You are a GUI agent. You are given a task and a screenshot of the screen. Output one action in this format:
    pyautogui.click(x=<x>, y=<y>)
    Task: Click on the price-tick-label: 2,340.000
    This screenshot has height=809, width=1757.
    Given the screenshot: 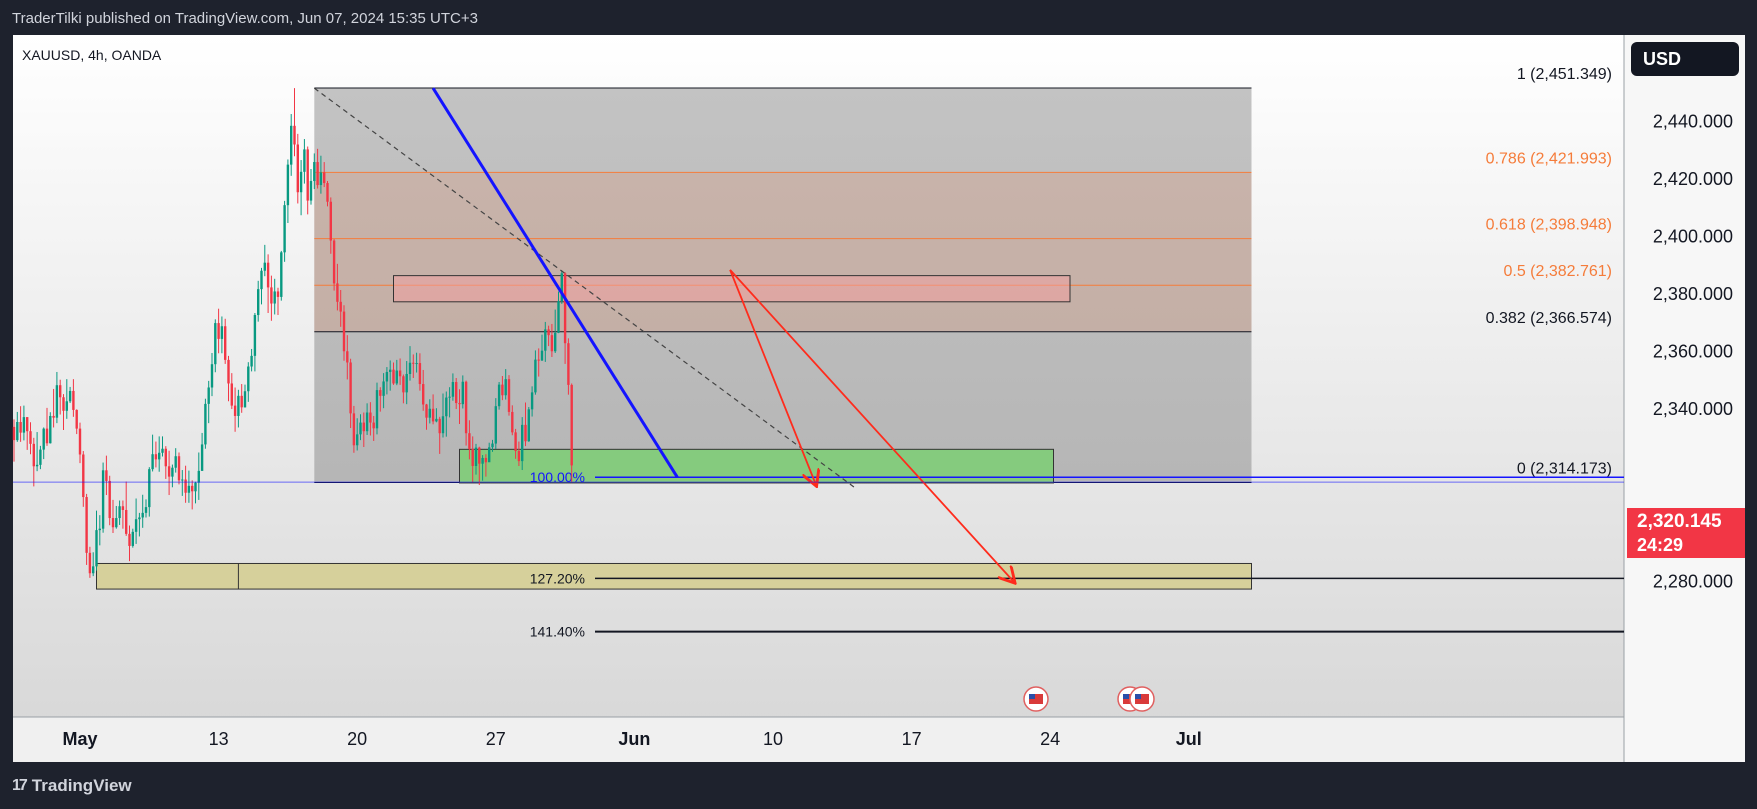 What is the action you would take?
    pyautogui.click(x=1693, y=409)
    